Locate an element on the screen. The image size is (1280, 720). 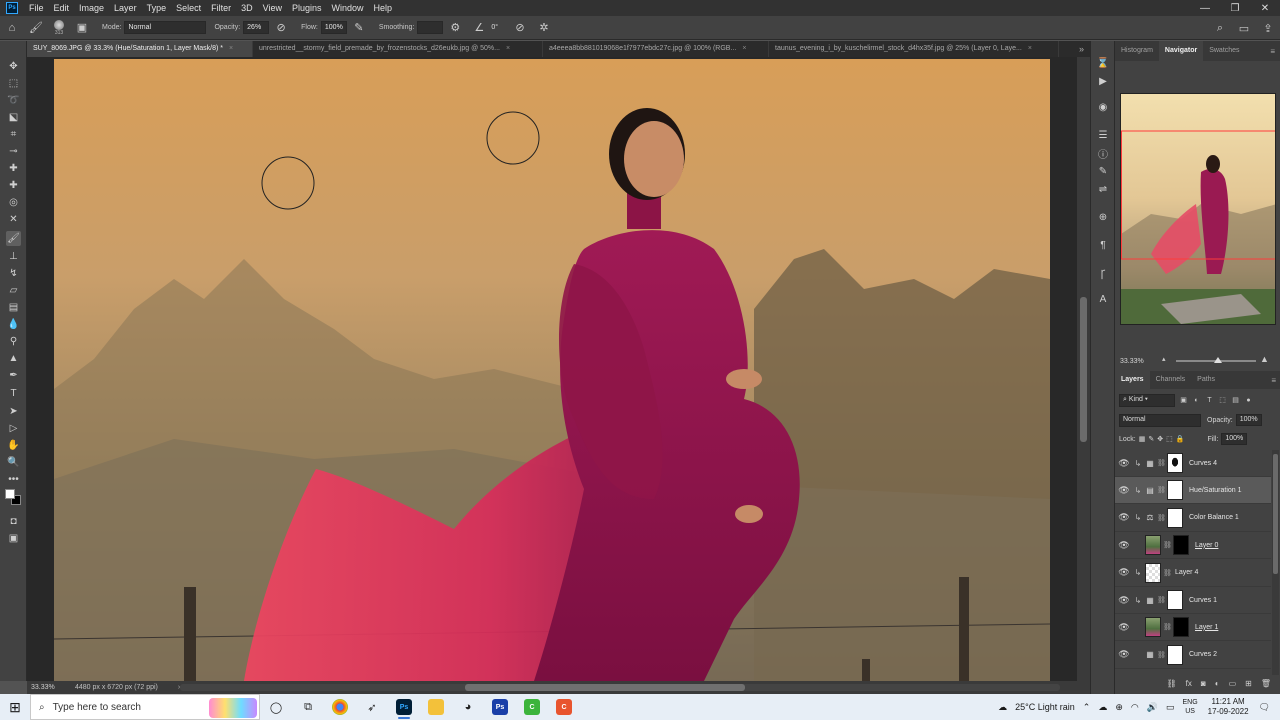
minimize-icon: — is located at coordinates (1205, 8).